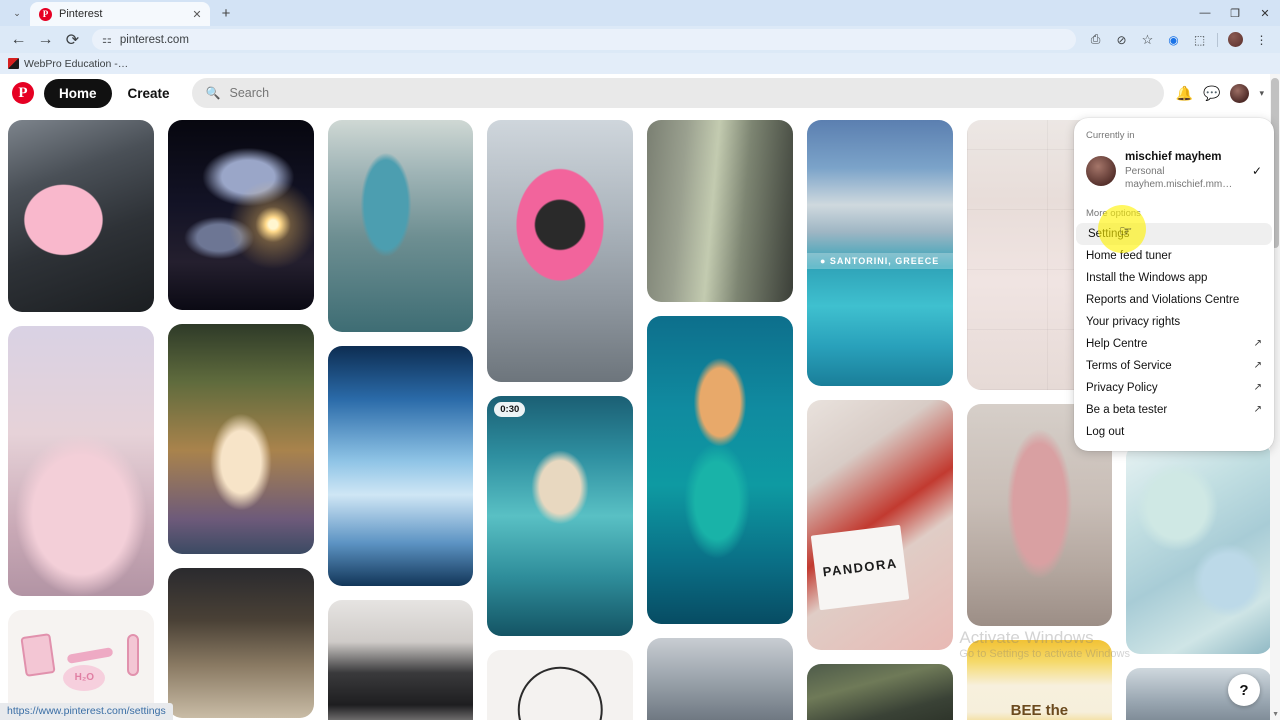 Image resolution: width=1280 pixels, height=720 pixels. What do you see at coordinates (1174, 256) in the screenshot?
I see `menu-item-home-feed-tuner: Home feed tuner` at bounding box center [1174, 256].